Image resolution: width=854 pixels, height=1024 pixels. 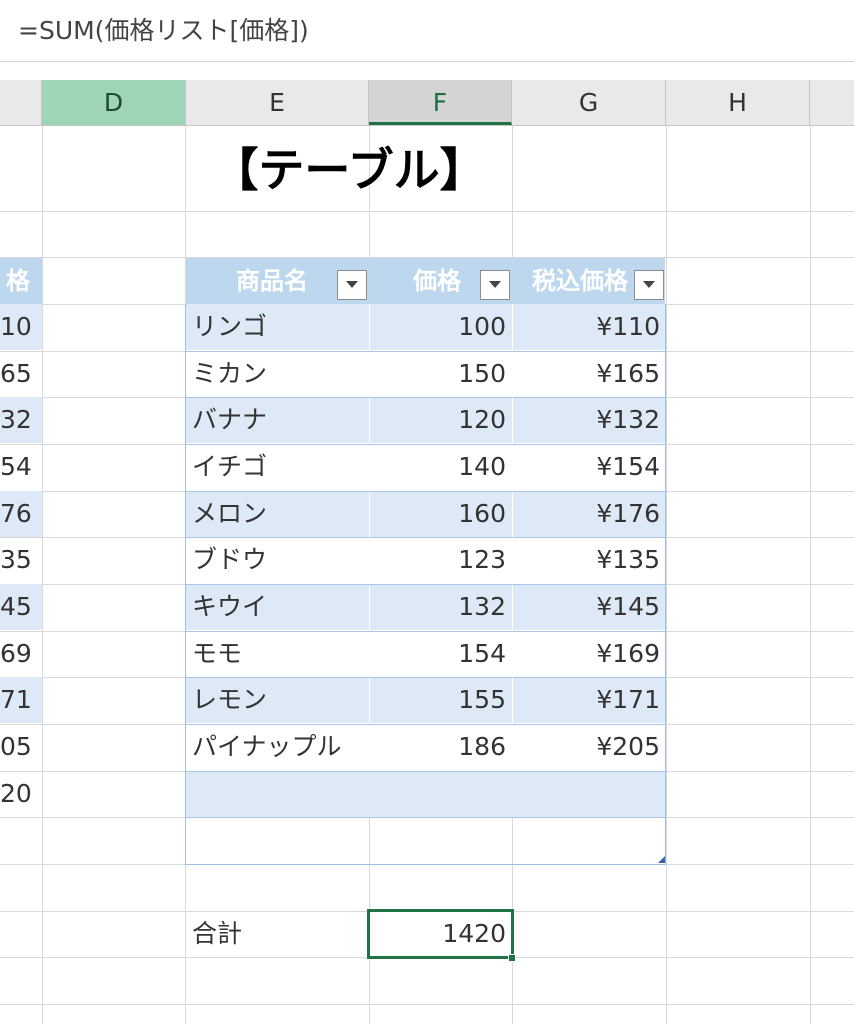 I want to click on product-name-cell: イチゴ, so click(x=277, y=467).